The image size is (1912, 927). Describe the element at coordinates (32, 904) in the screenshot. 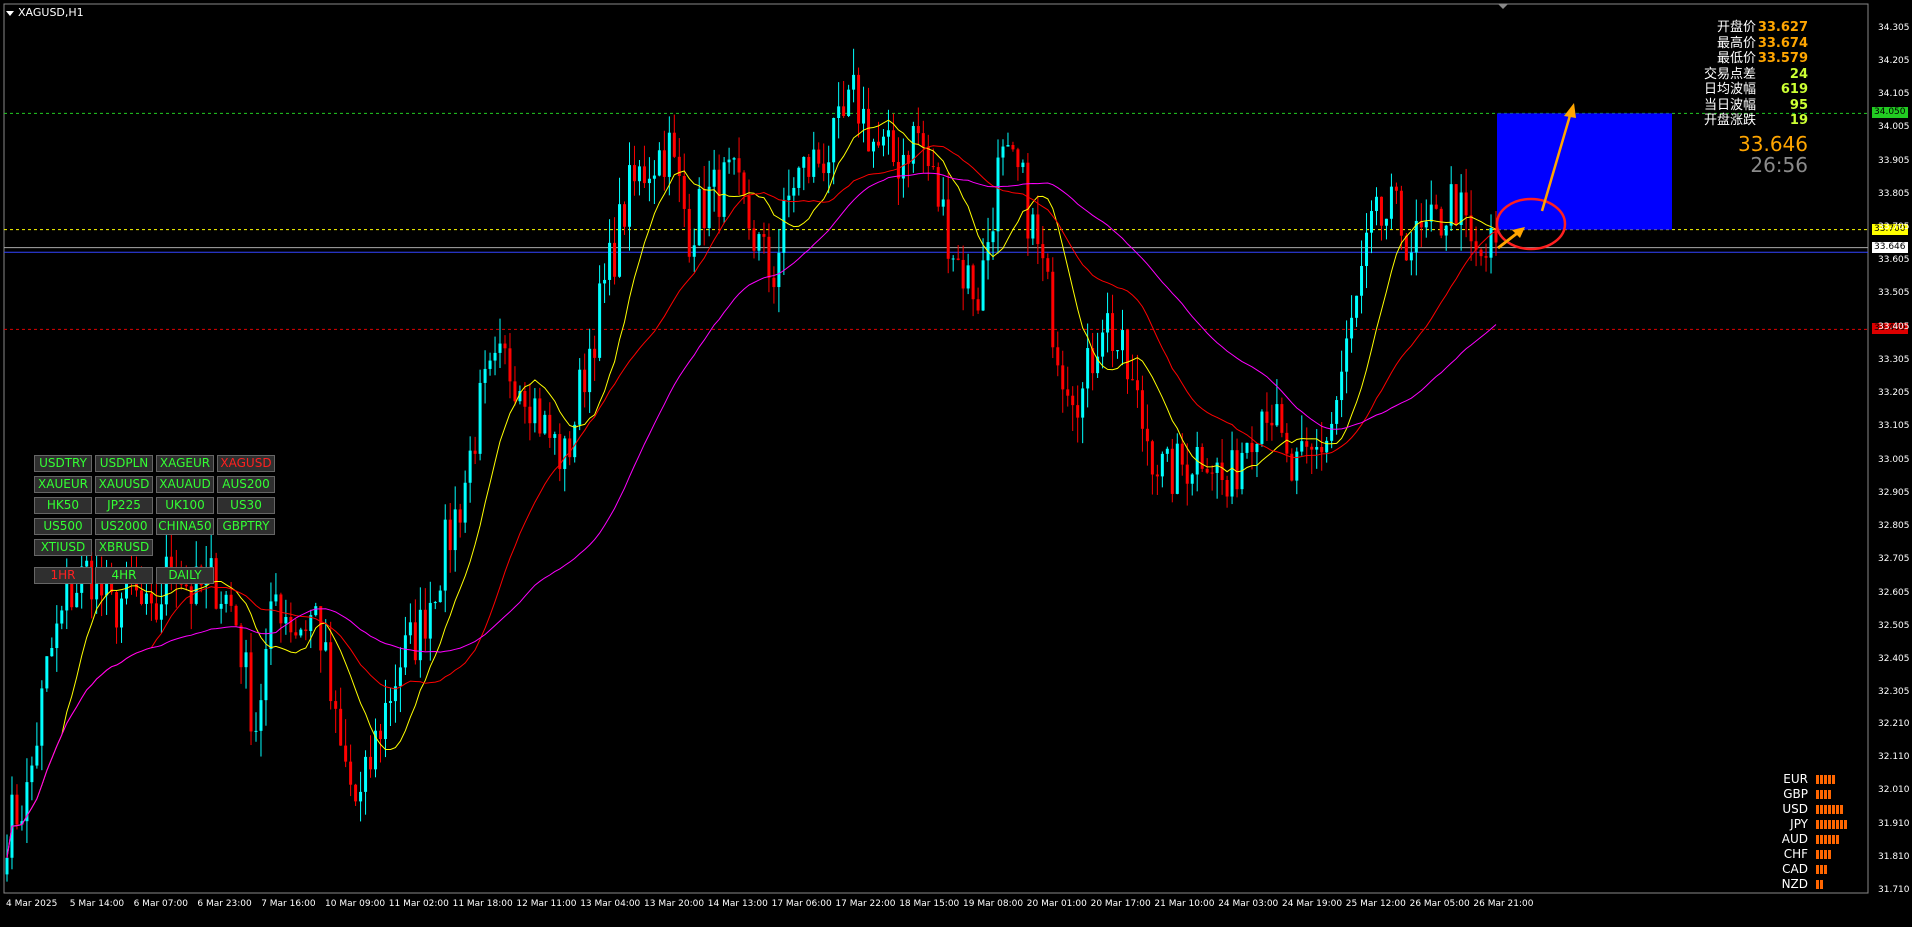

I see `time-axis-label: 4 Mar 2025` at that location.